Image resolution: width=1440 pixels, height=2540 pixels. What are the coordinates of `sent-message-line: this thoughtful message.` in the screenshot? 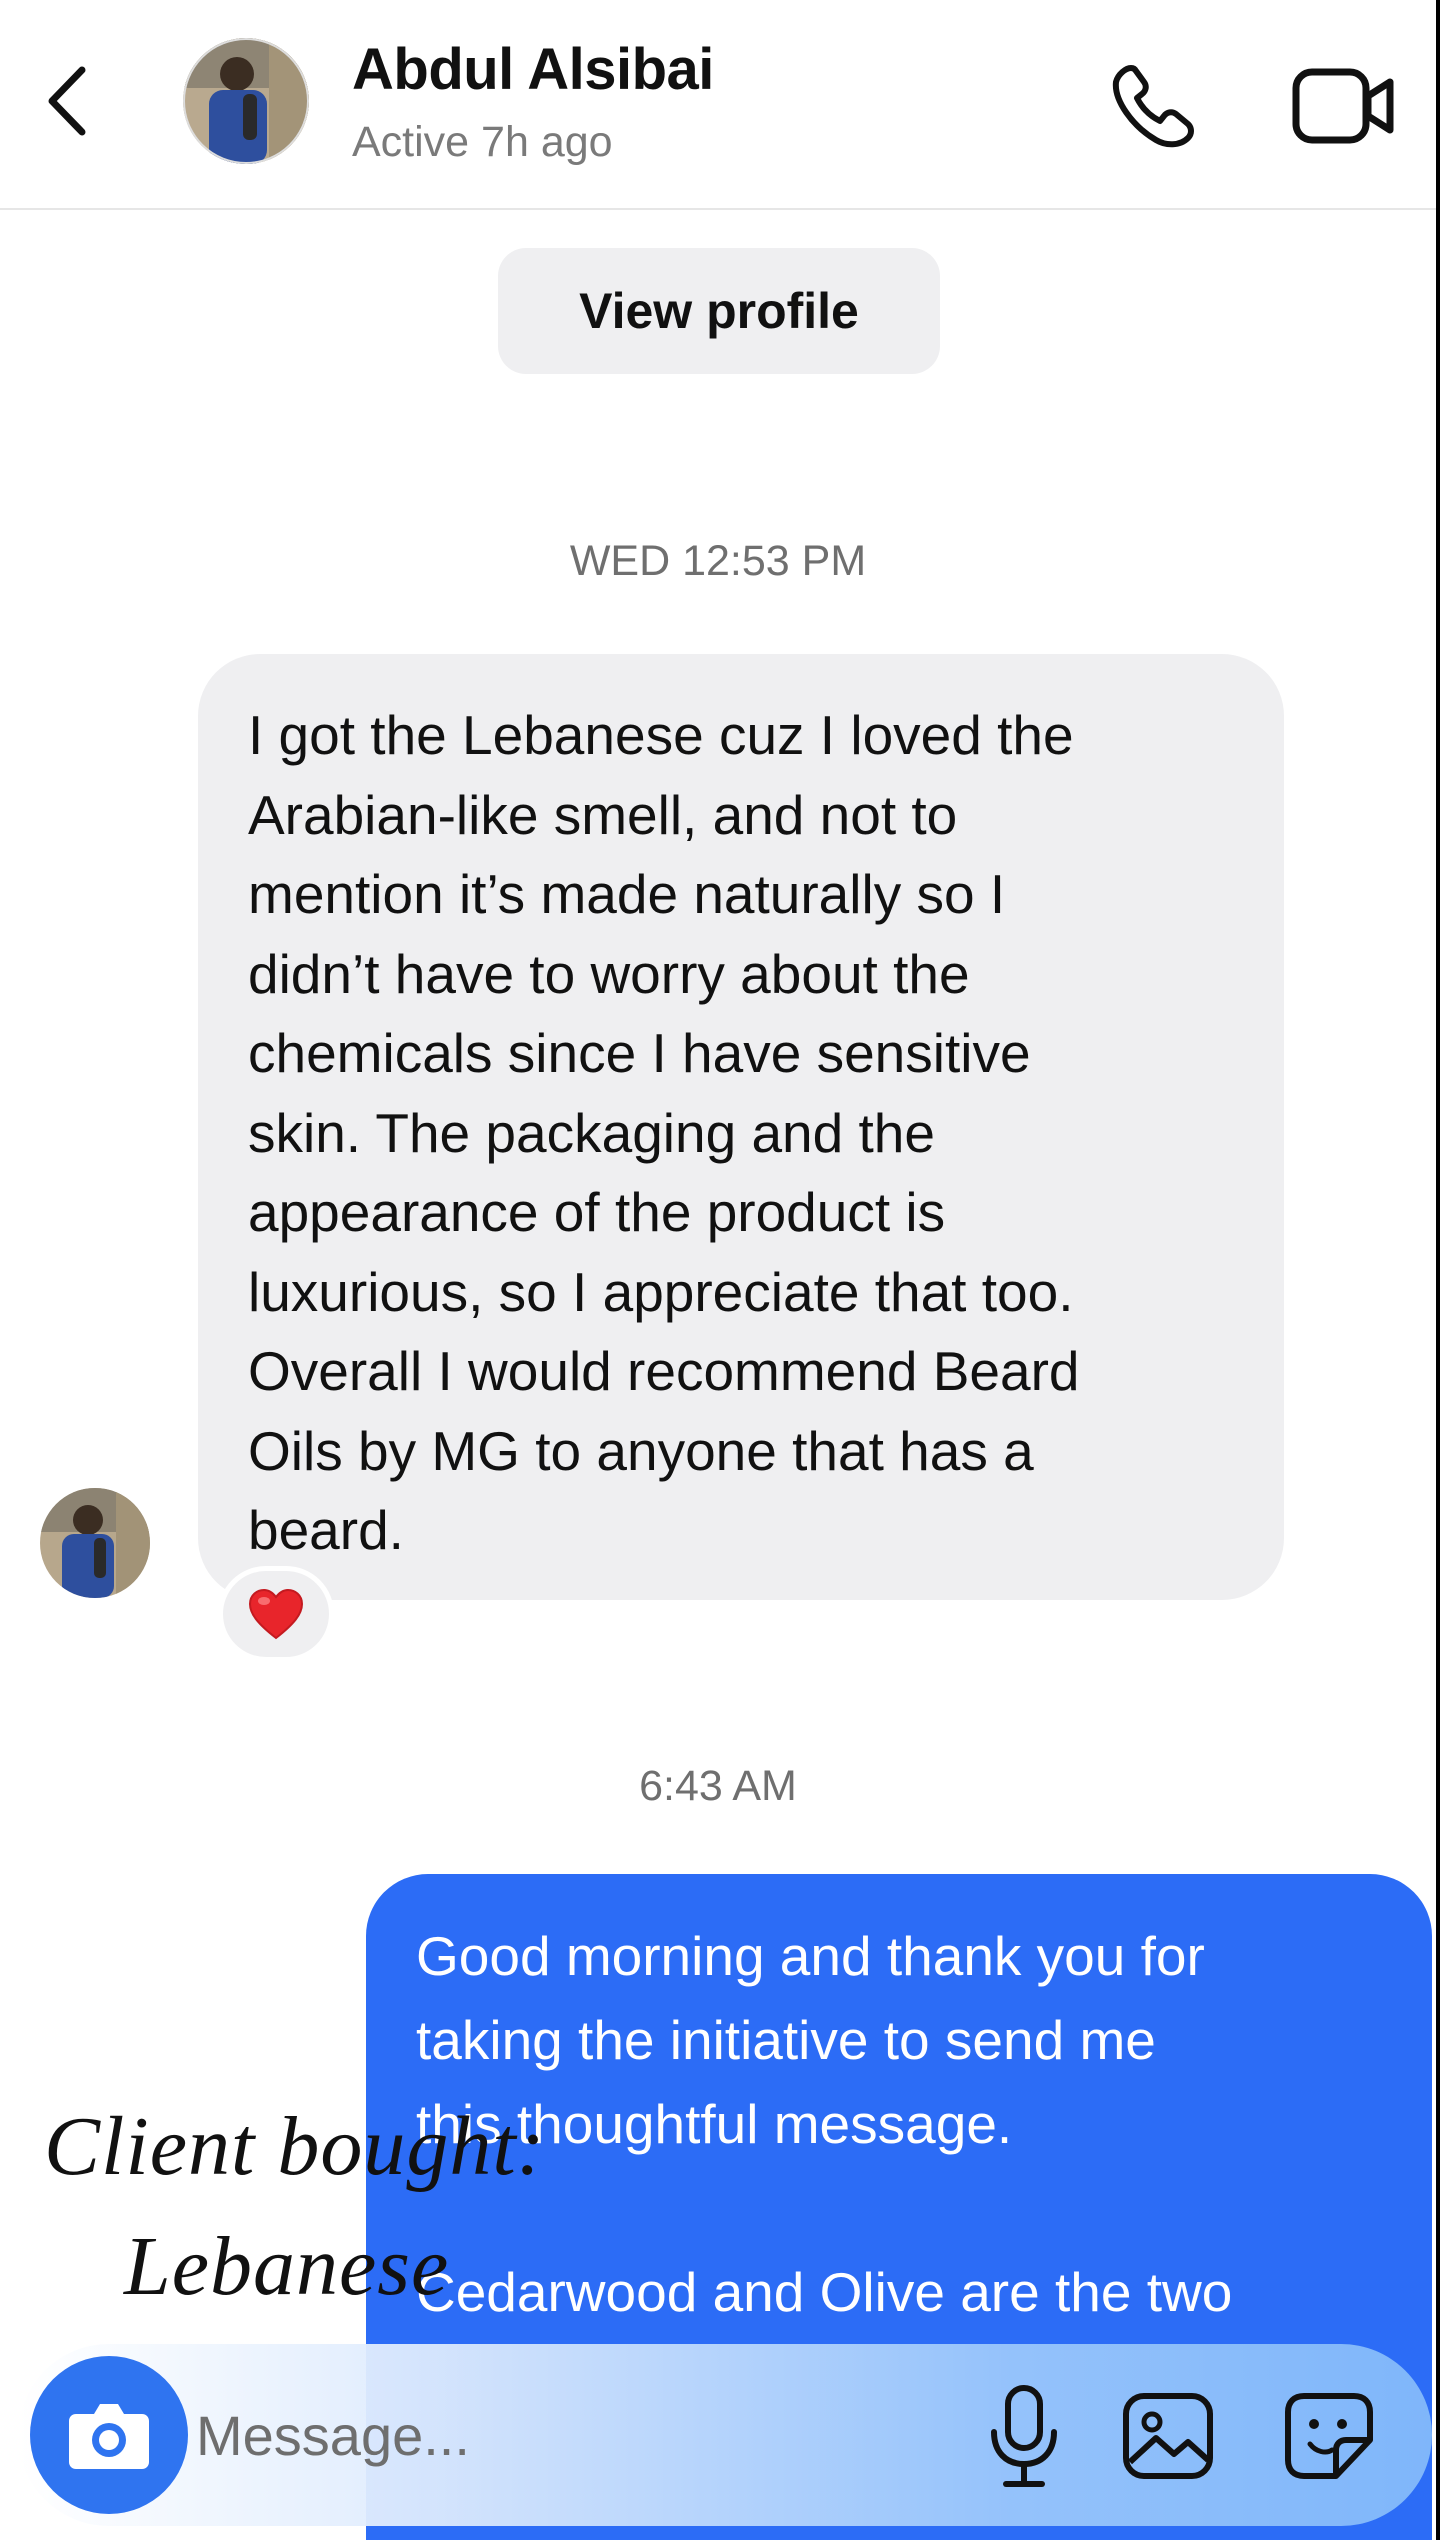 It's located at (714, 2124).